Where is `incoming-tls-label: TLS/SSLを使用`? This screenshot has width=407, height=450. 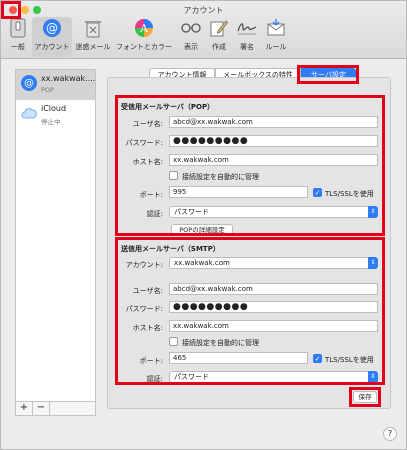
incoming-tls-label: TLS/SSLを使用 is located at coordinates (349, 194).